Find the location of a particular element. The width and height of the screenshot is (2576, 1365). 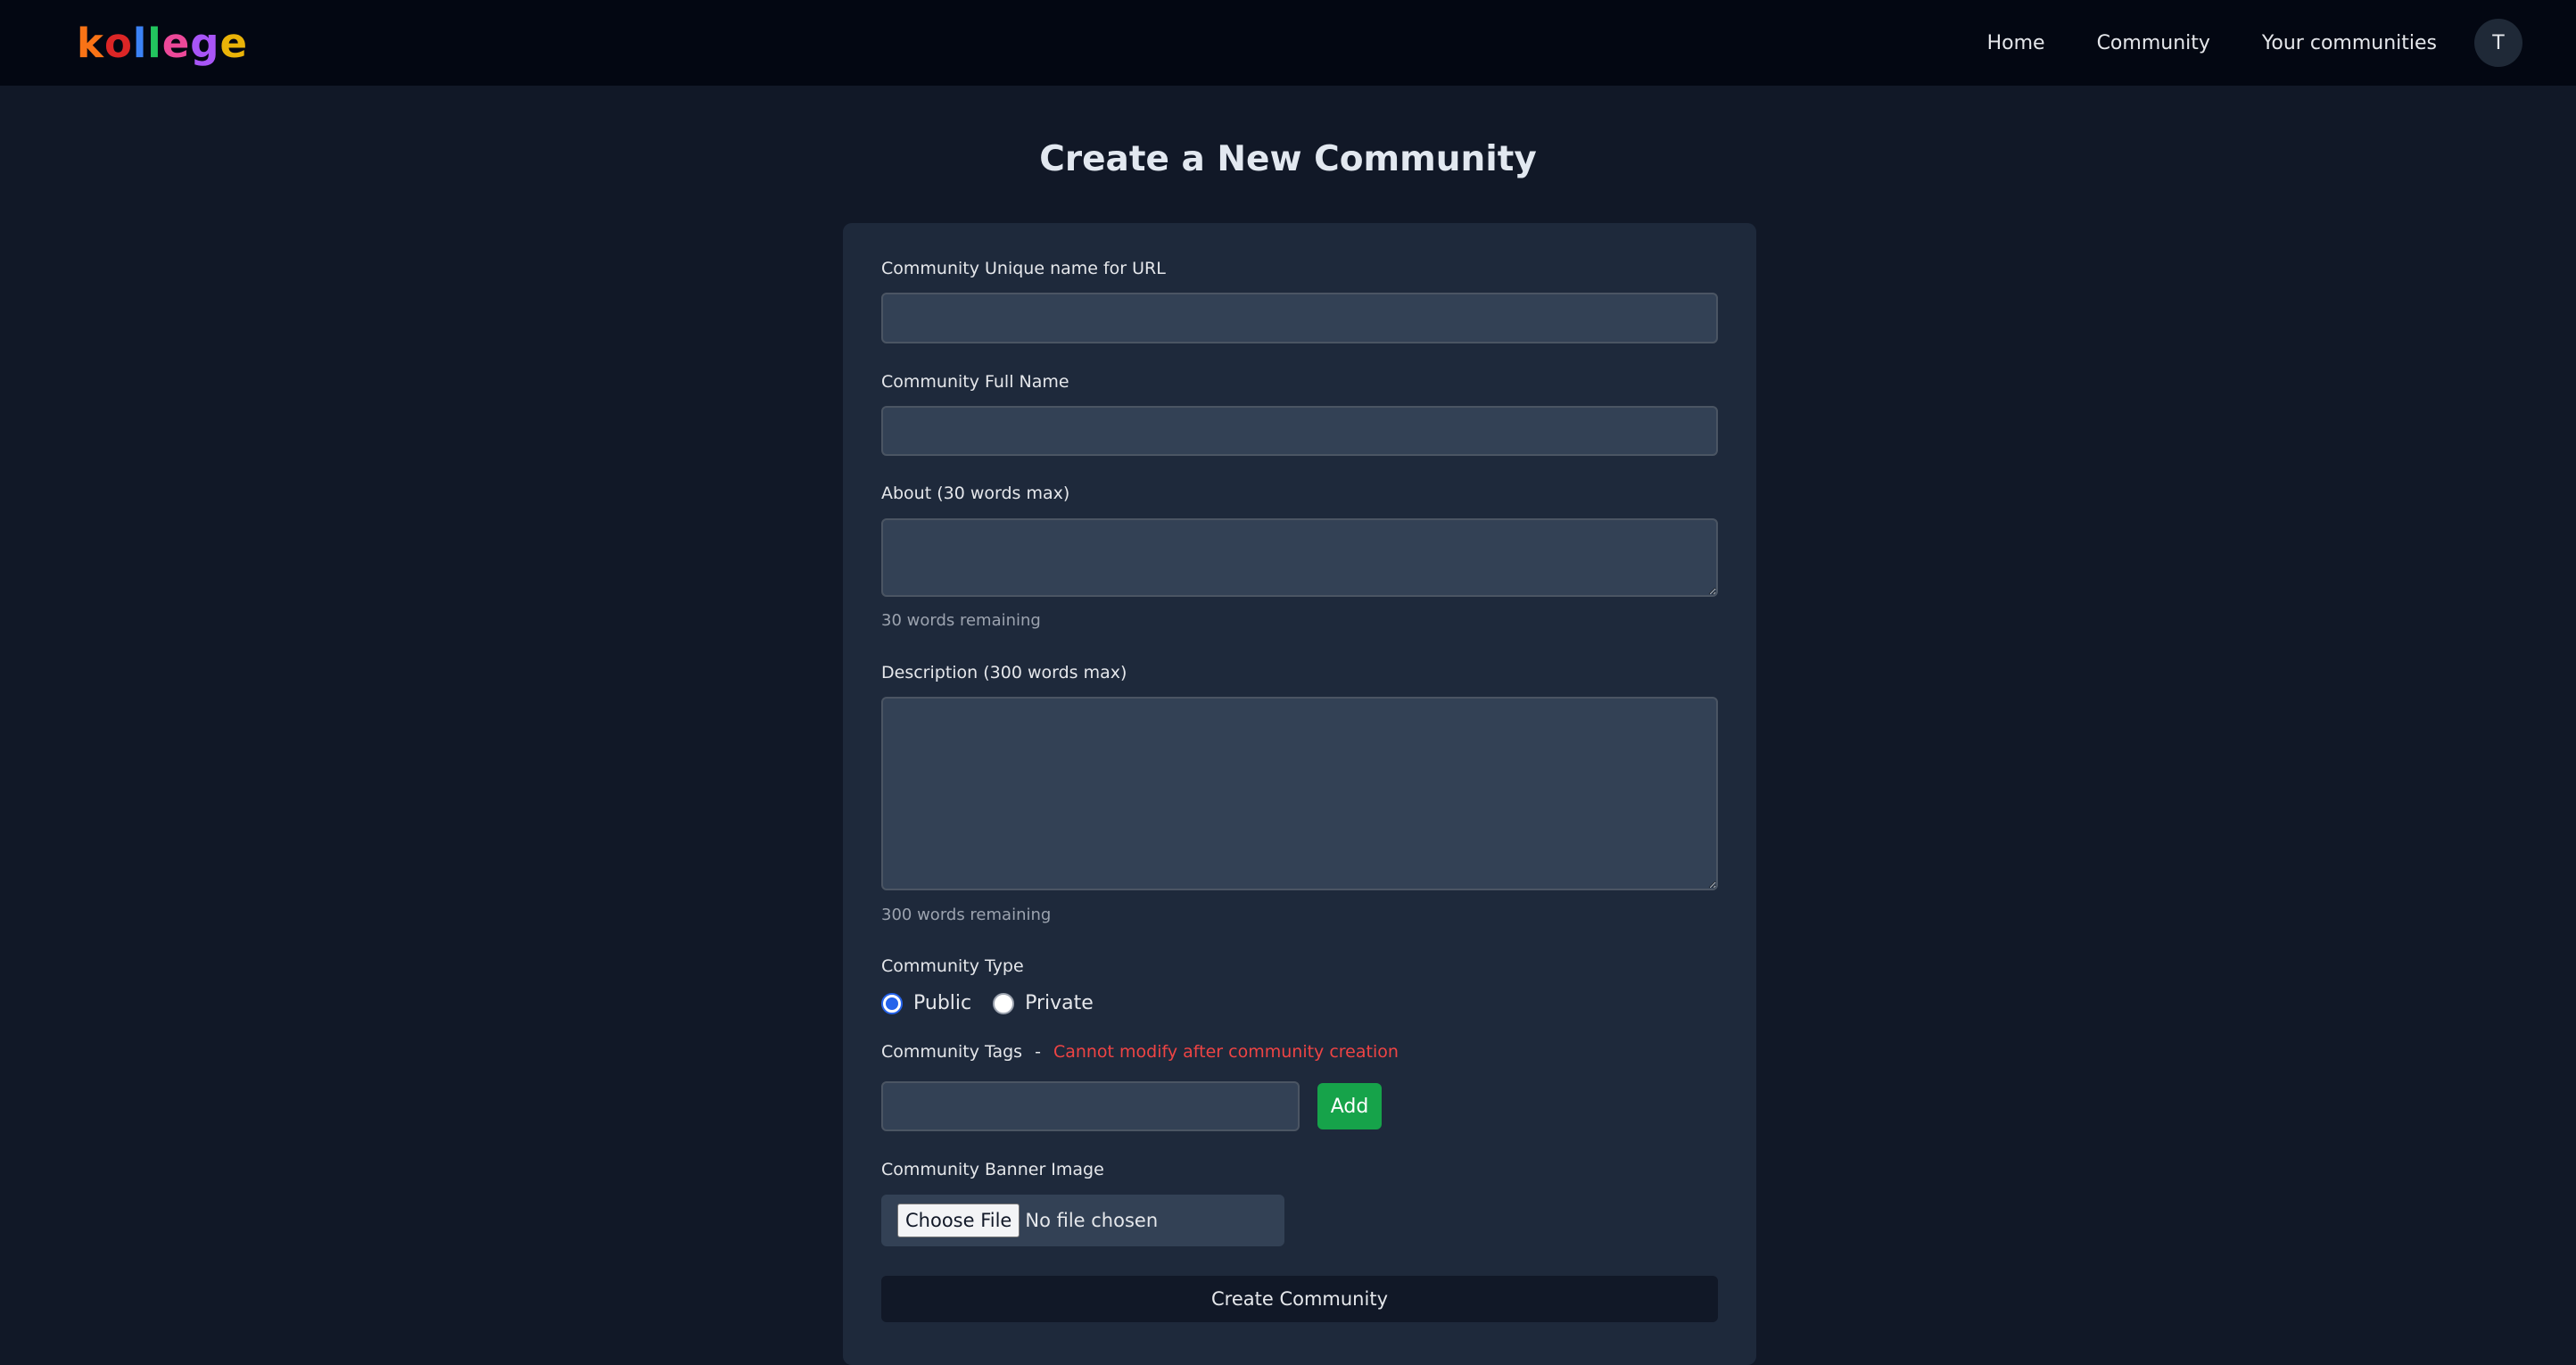

create-community-button: Create Community is located at coordinates (1299, 1299).